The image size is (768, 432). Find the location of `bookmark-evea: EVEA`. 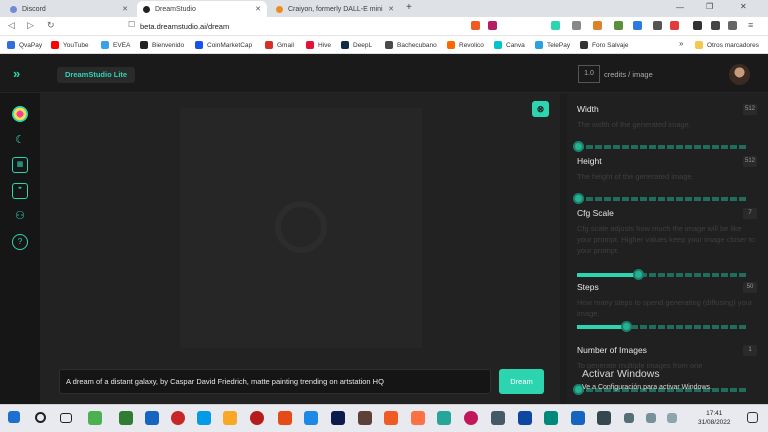

bookmark-evea: EVEA is located at coordinates (115, 45).